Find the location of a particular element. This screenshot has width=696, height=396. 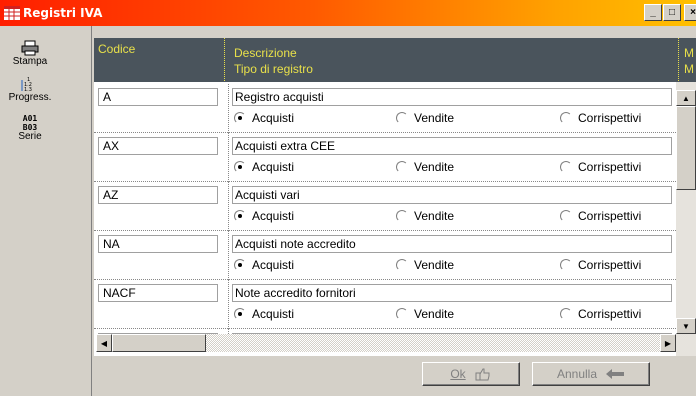

maximize-button: □ is located at coordinates (672, 12).